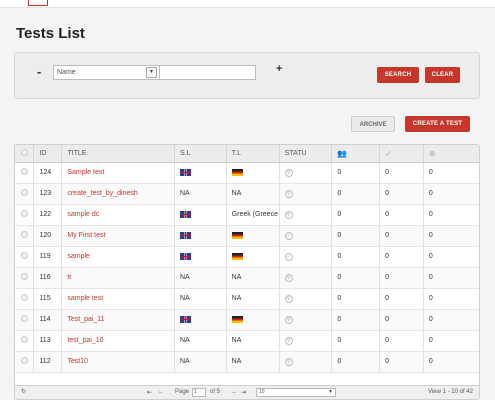  What do you see at coordinates (200, 154) in the screenshot?
I see `column-source-language: S.L` at bounding box center [200, 154].